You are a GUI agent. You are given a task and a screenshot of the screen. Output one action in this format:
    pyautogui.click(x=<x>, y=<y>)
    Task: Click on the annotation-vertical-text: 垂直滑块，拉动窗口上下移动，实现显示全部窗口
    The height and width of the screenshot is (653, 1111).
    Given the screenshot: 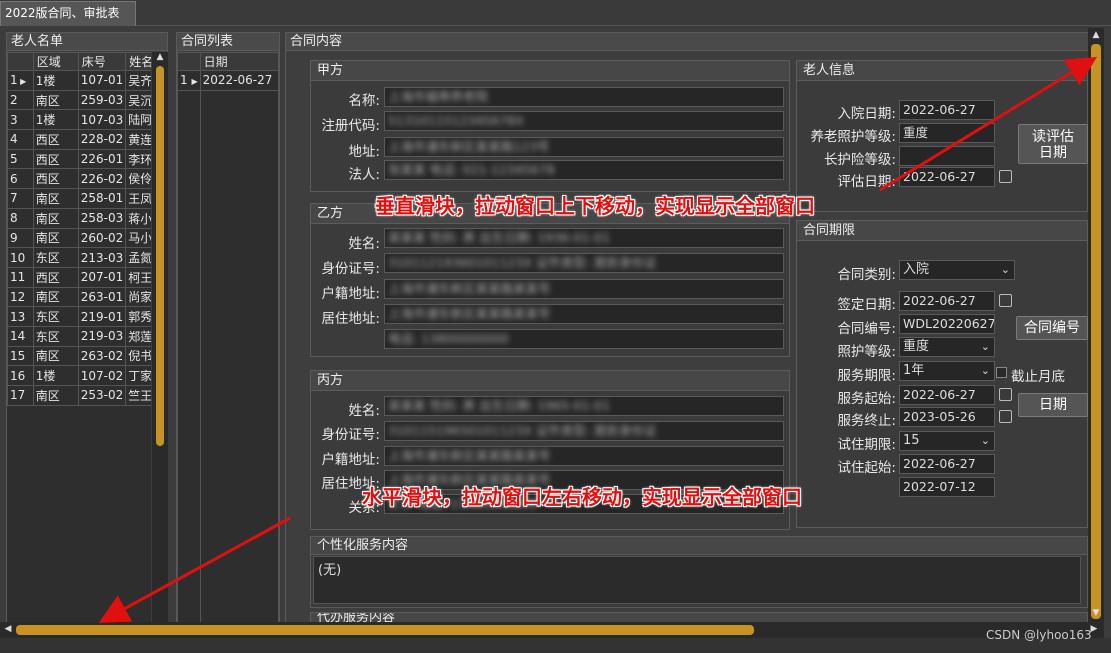 What is the action you would take?
    pyautogui.click(x=595, y=206)
    